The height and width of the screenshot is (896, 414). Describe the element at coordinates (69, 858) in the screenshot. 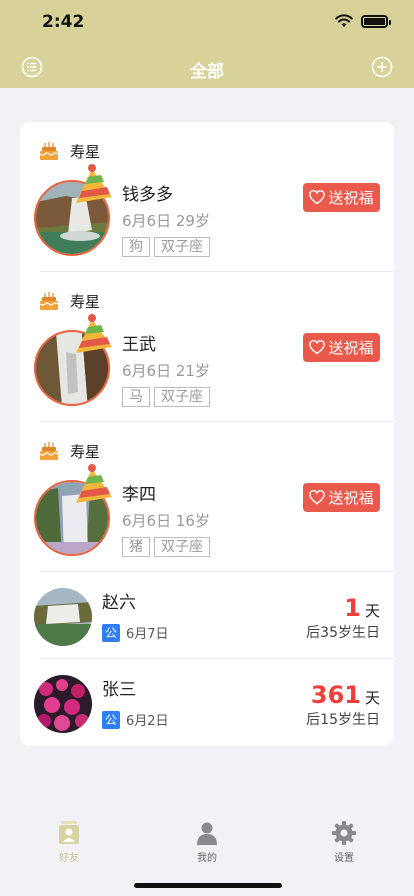

I see `tab-label: 好友` at that location.